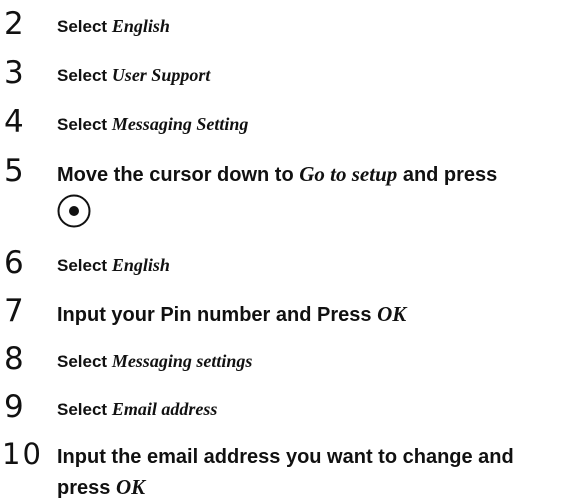 The image size is (565, 503). I want to click on step-text-prefix: Move the cursor down to, so click(178, 175).